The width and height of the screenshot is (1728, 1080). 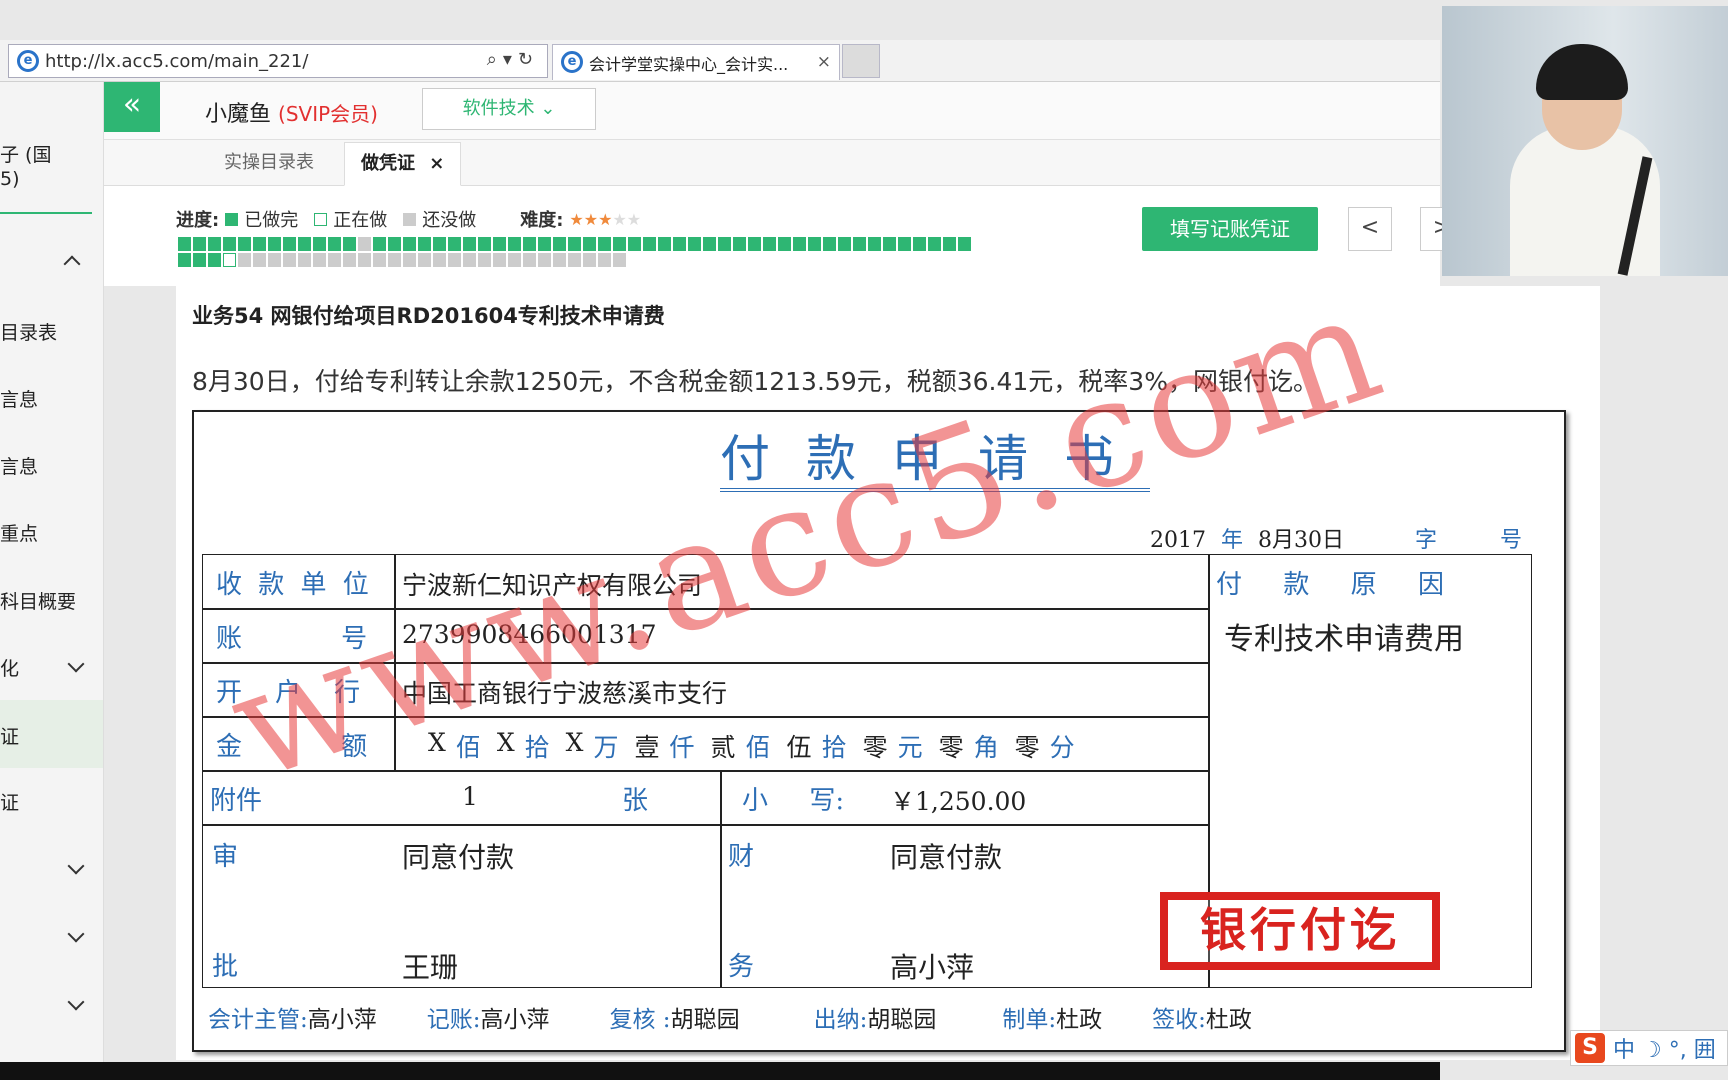 I want to click on sidebar-item-catalog: 目录表, so click(x=52, y=331).